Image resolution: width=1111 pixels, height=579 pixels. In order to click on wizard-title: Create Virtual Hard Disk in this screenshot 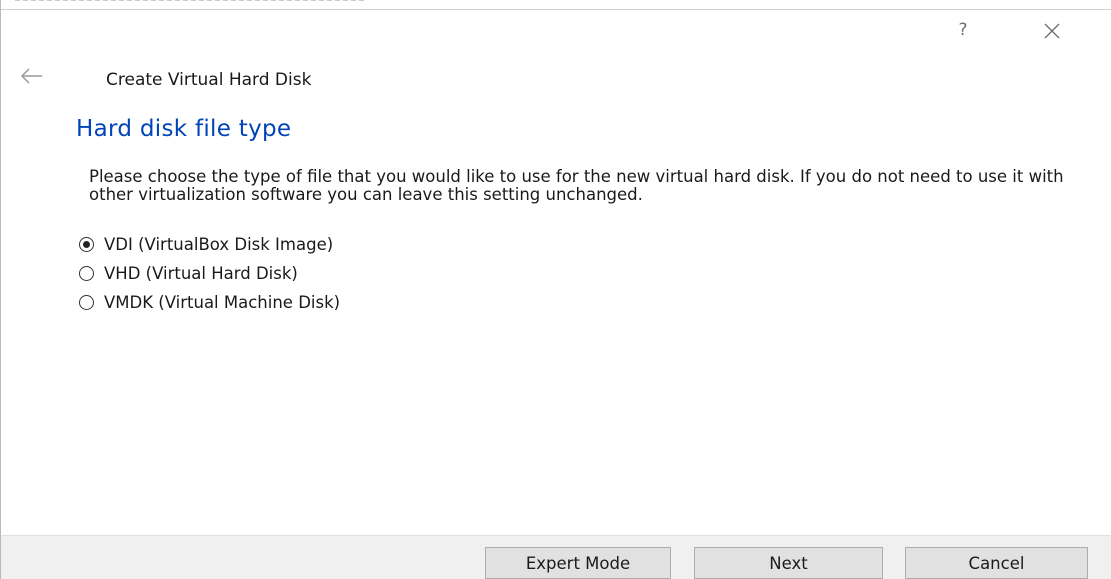, I will do `click(209, 80)`.